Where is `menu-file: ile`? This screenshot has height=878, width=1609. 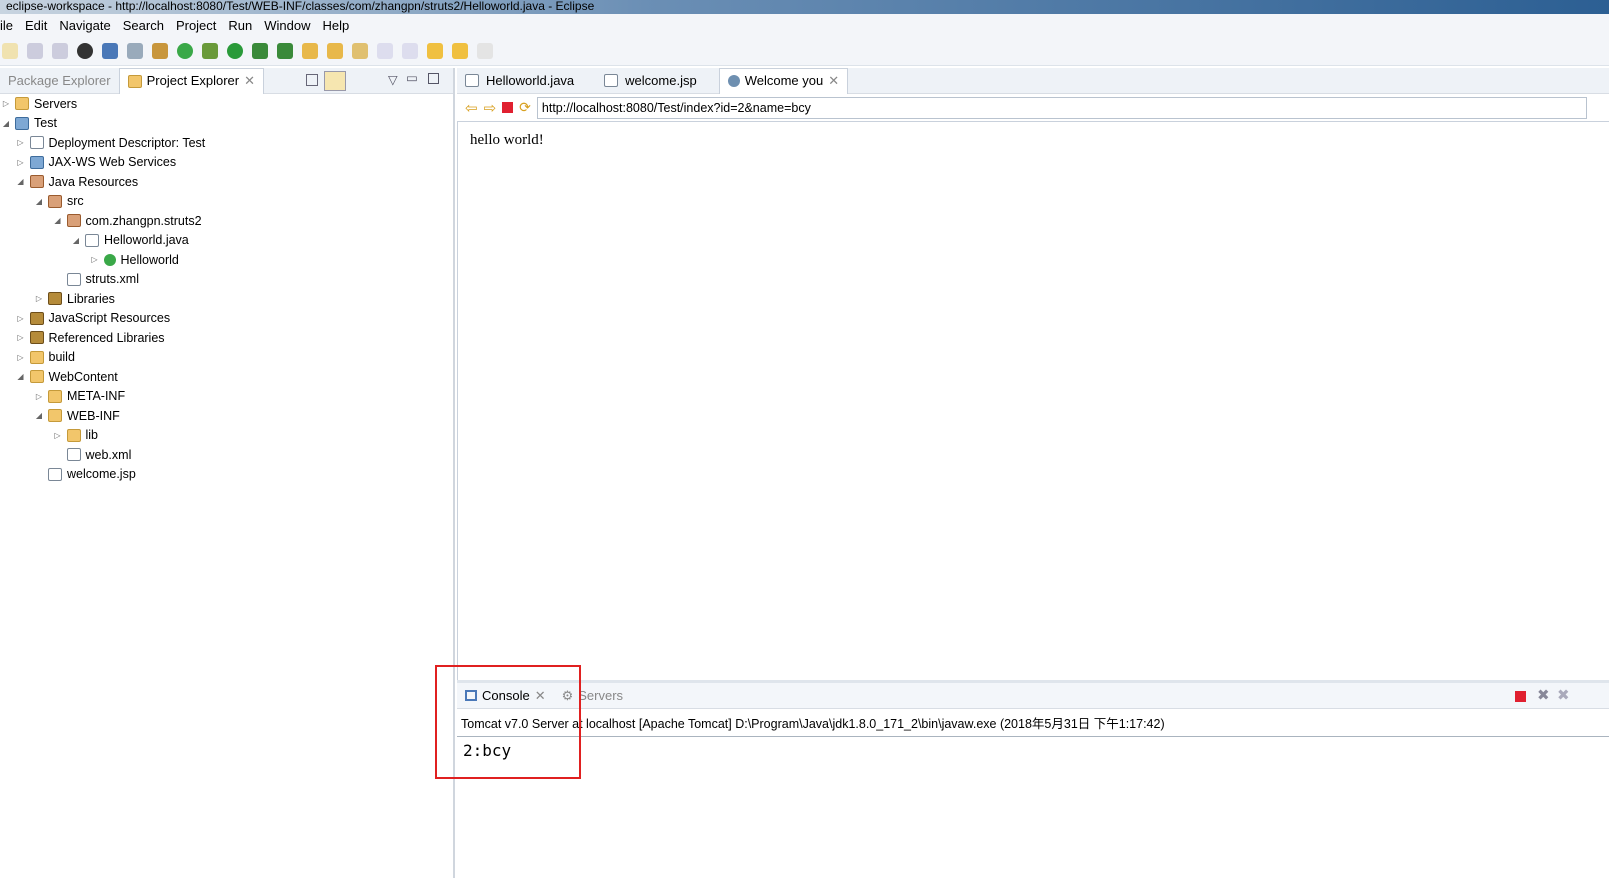 menu-file: ile is located at coordinates (9, 25).